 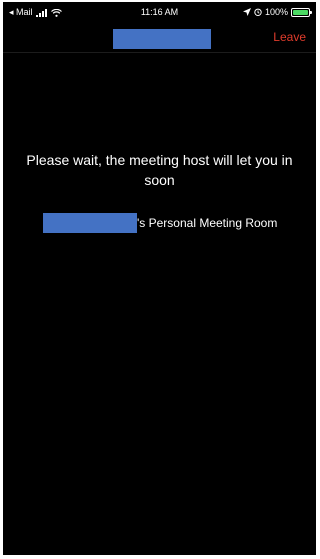 I want to click on meeting-navbar: Leave, so click(x=159, y=37).